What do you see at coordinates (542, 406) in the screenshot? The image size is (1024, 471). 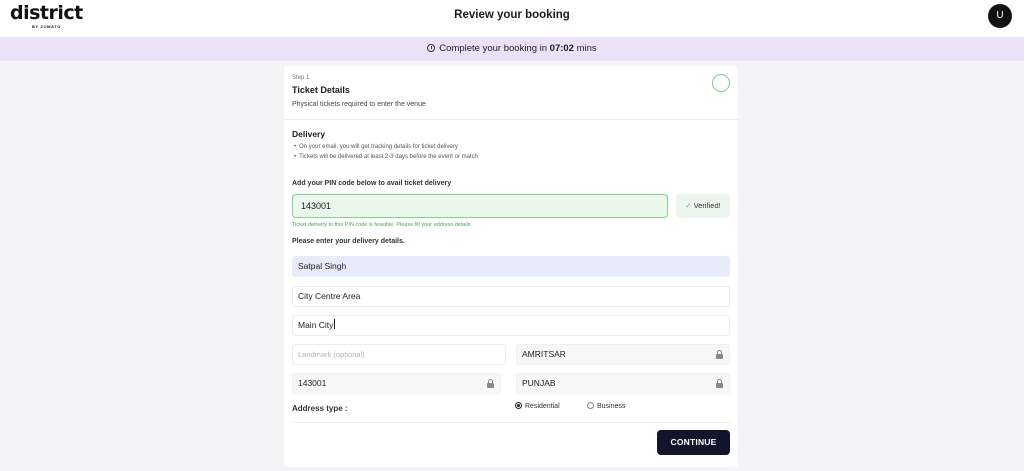 I see `radio-residential-label: Residential` at bounding box center [542, 406].